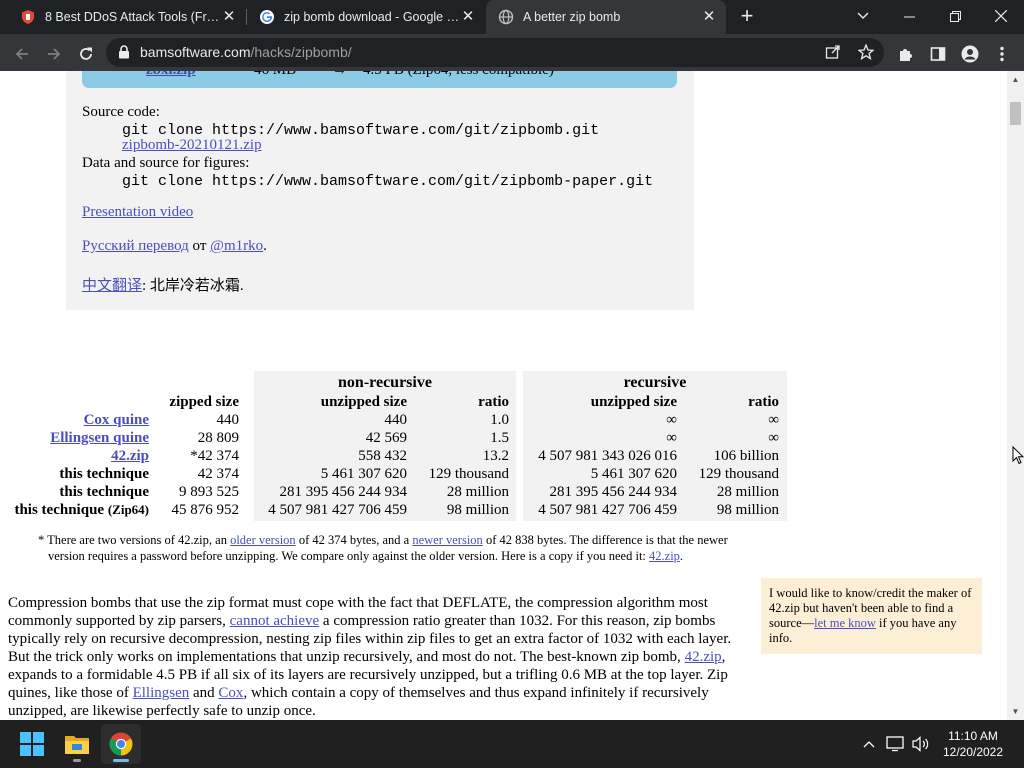  Describe the element at coordinates (1015, 113) in the screenshot. I see `scrollbar-thumb` at that location.